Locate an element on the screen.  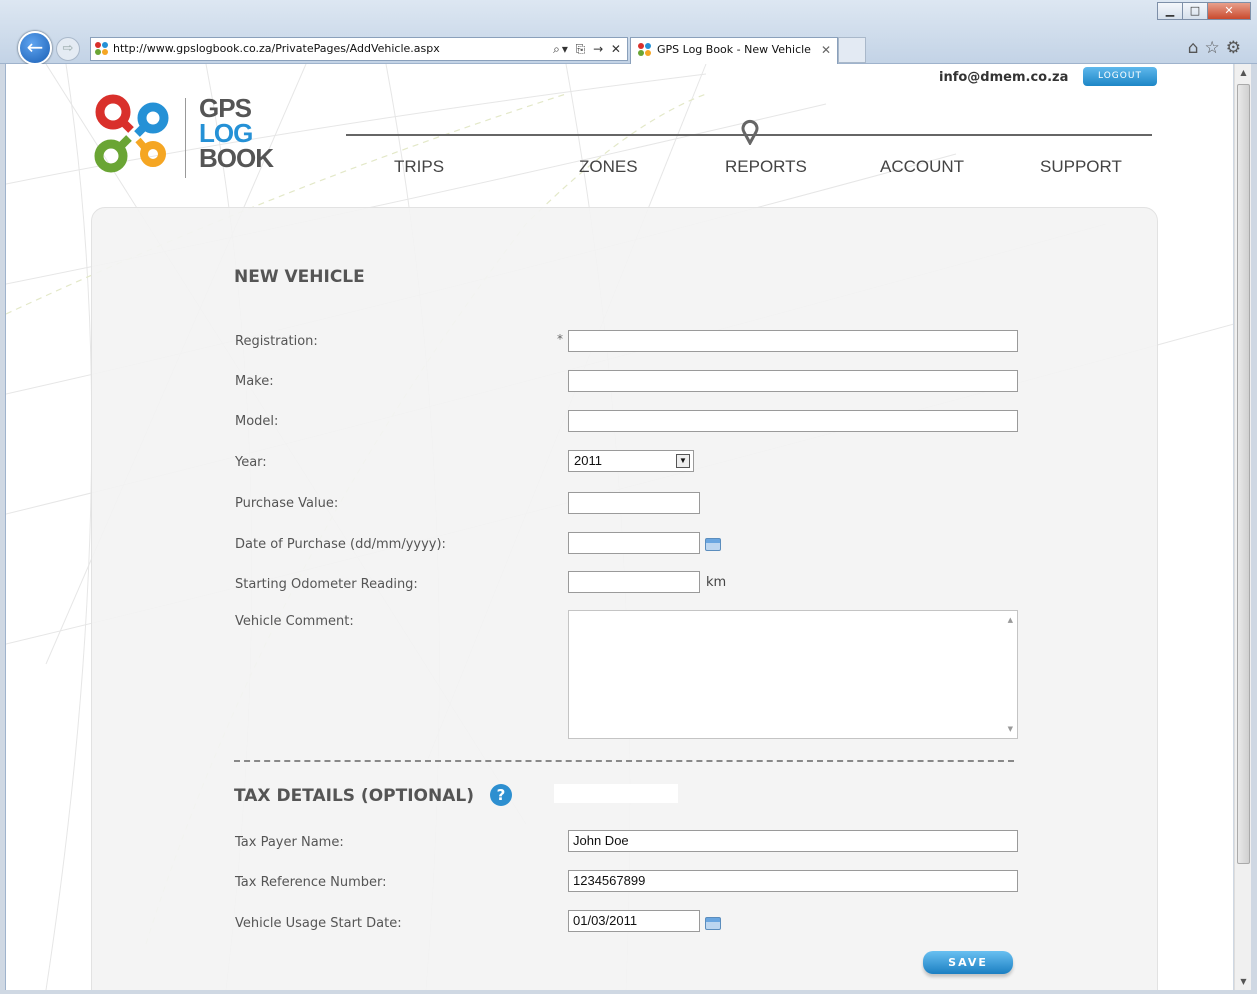
logo-text: GPS LOG BOOK is located at coordinates (236, 134).